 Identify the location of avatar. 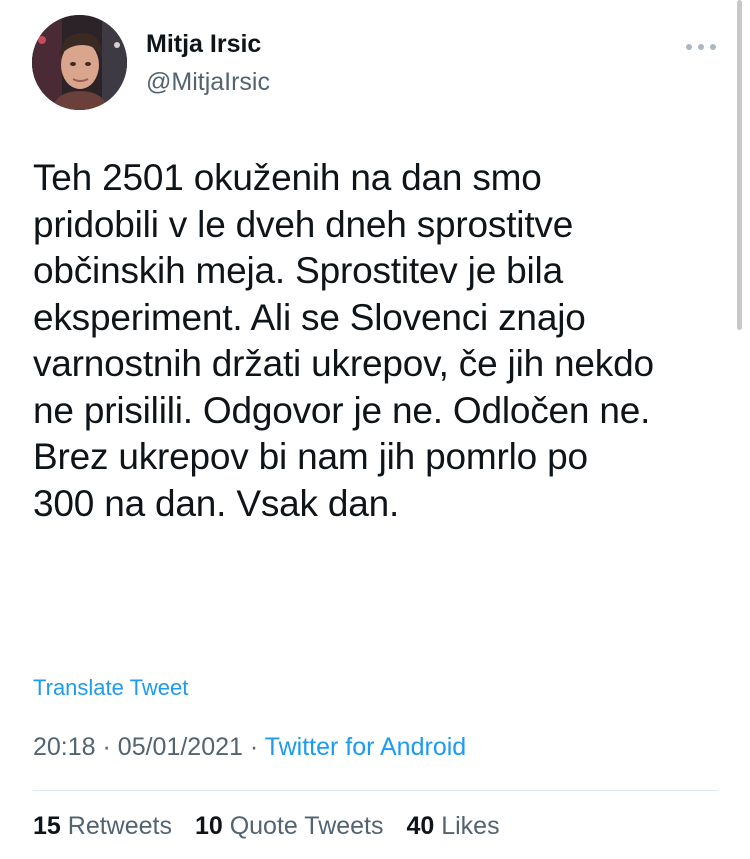
(79, 62).